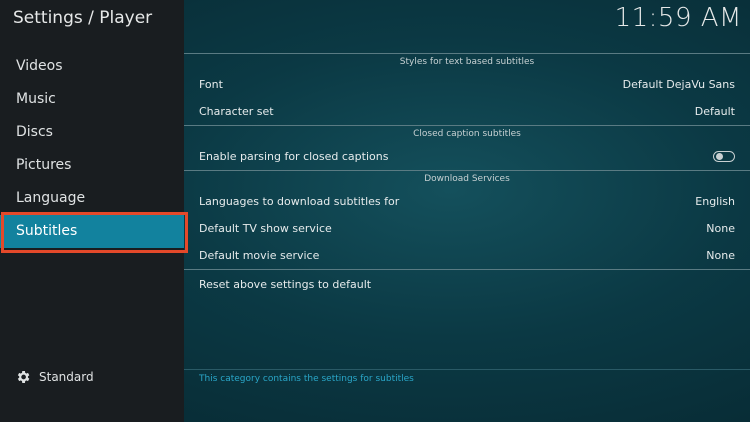  I want to click on sidebar-item-music: Music, so click(92, 99).